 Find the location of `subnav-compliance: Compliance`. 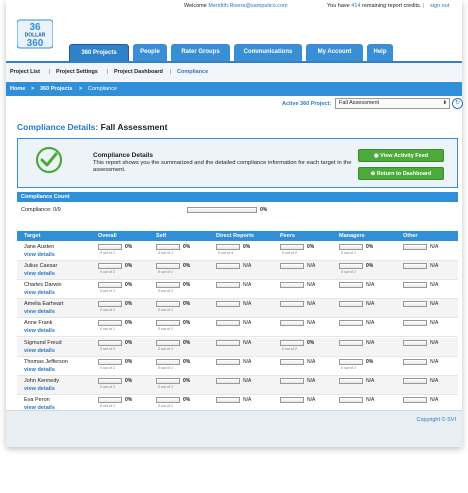

subnav-compliance: Compliance is located at coordinates (192, 72).